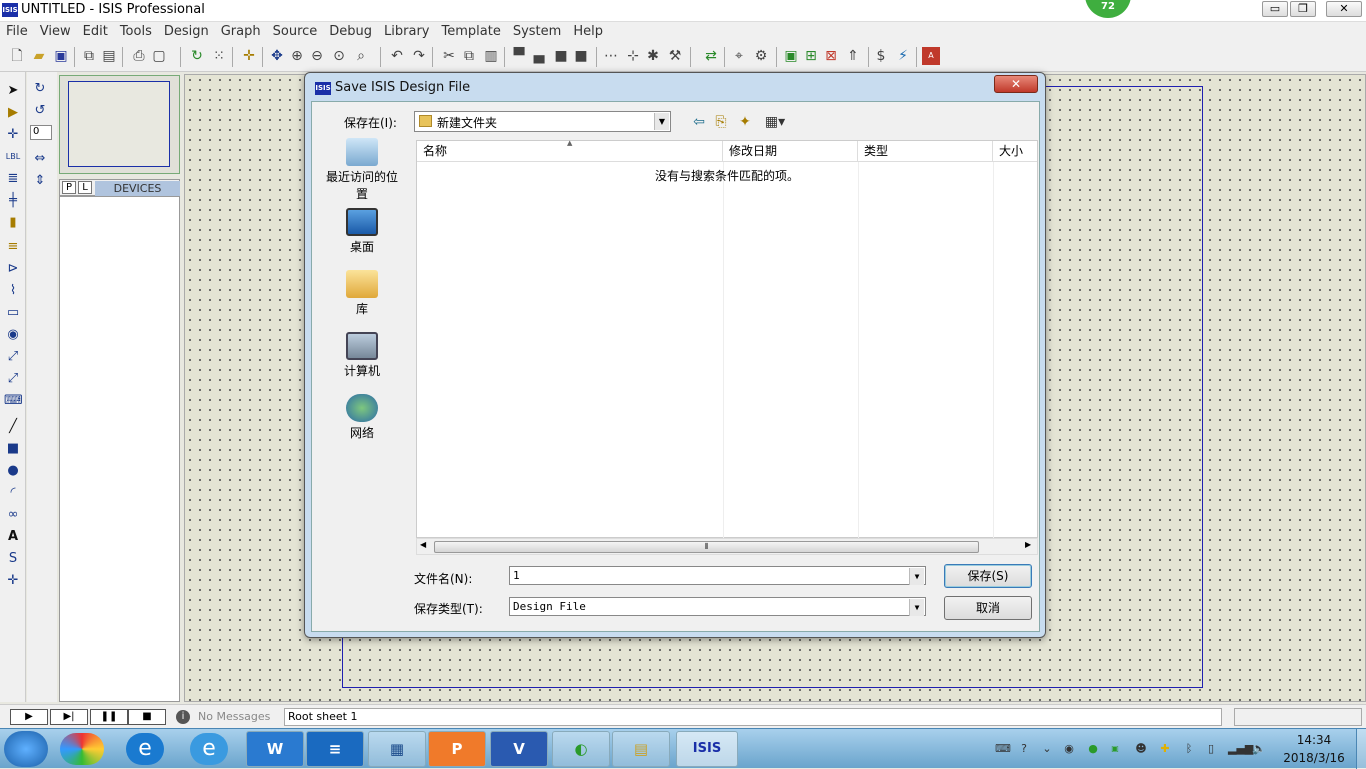  I want to click on tray-expand-icon: ⌄, so click(1047, 749).